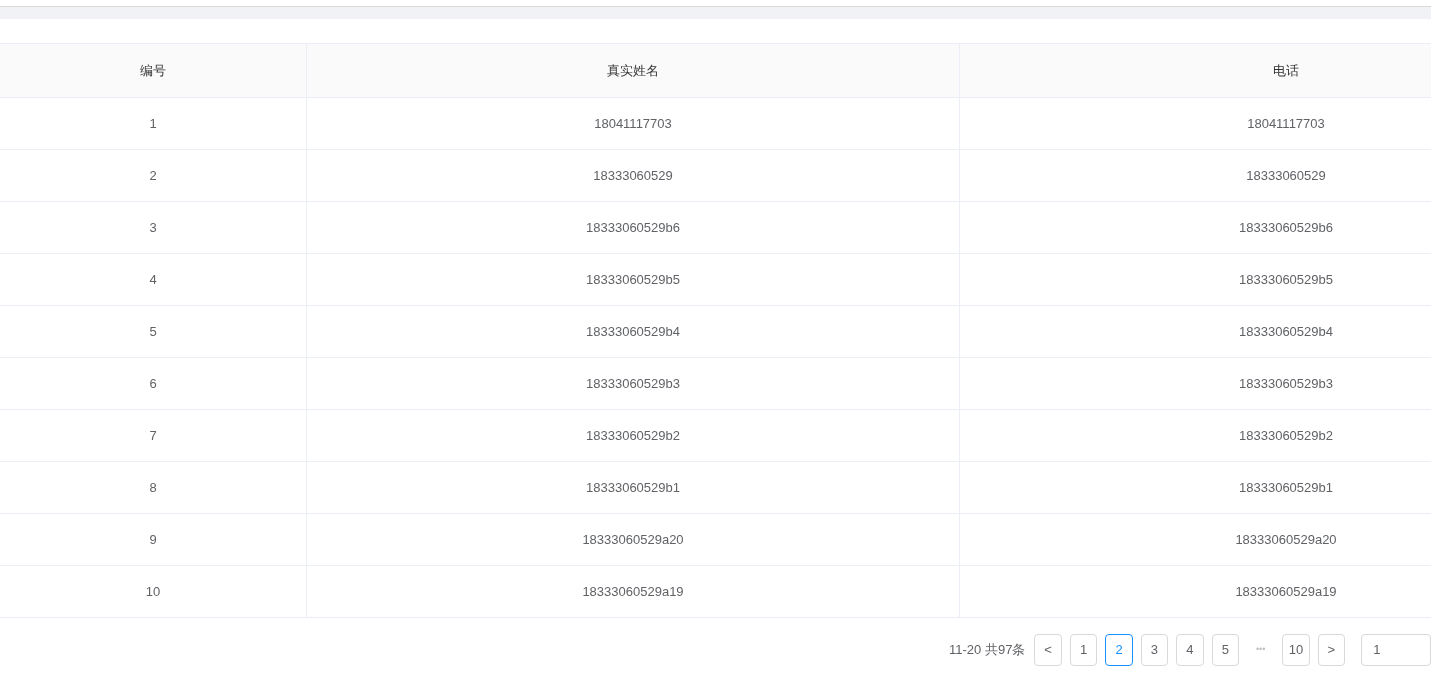 The width and height of the screenshot is (1431, 685). Describe the element at coordinates (153, 331) in the screenshot. I see `table-cell-text: 5` at that location.